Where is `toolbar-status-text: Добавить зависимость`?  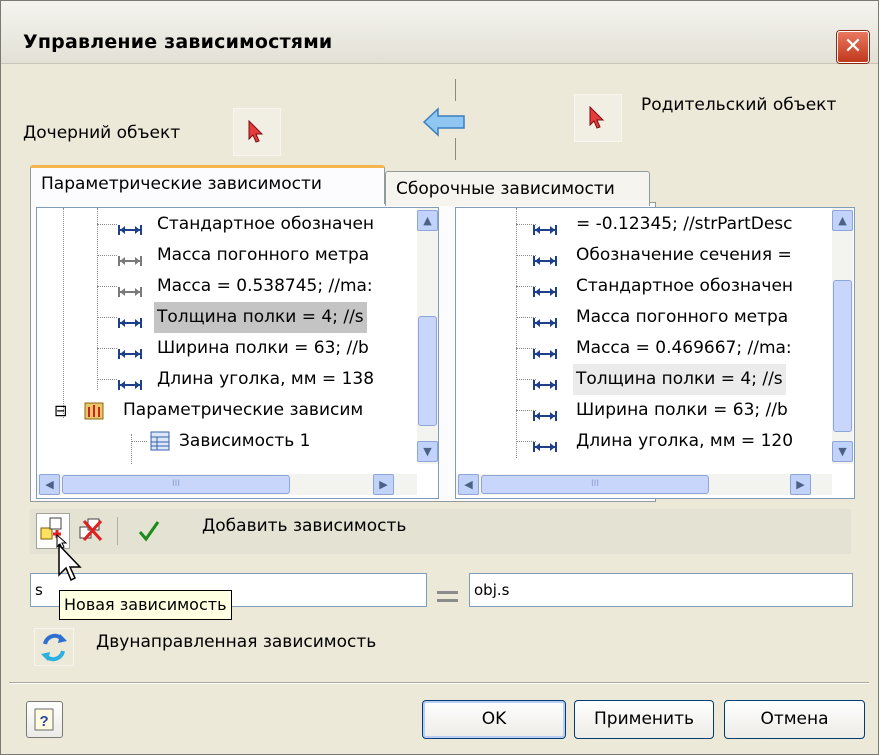
toolbar-status-text: Добавить зависимость is located at coordinates (304, 526).